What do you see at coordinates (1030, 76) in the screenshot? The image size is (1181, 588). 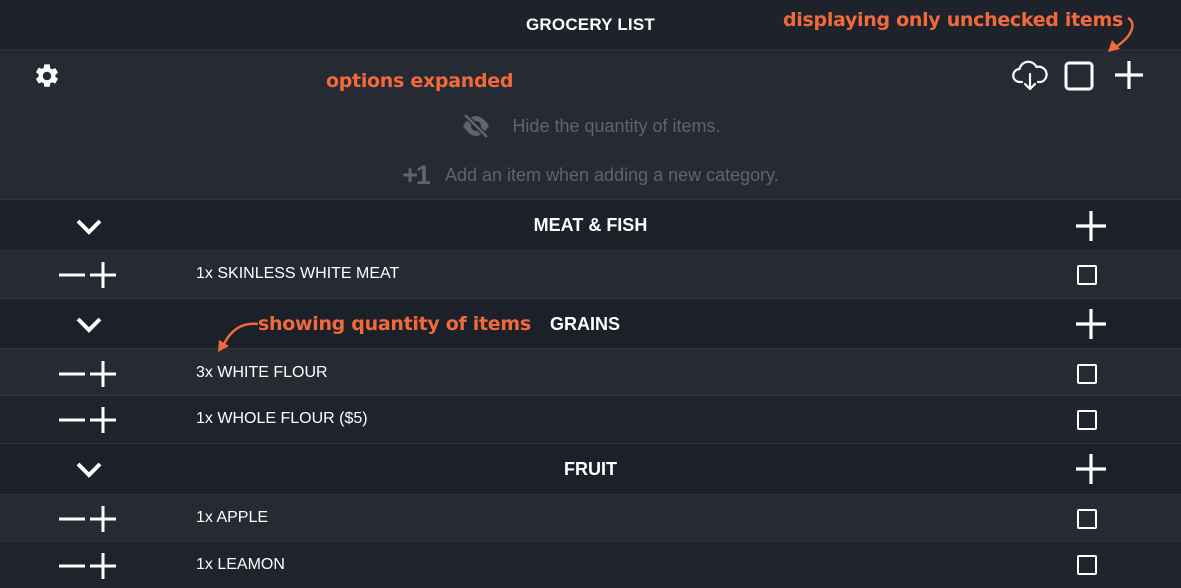 I see `cloud-download-icon` at bounding box center [1030, 76].